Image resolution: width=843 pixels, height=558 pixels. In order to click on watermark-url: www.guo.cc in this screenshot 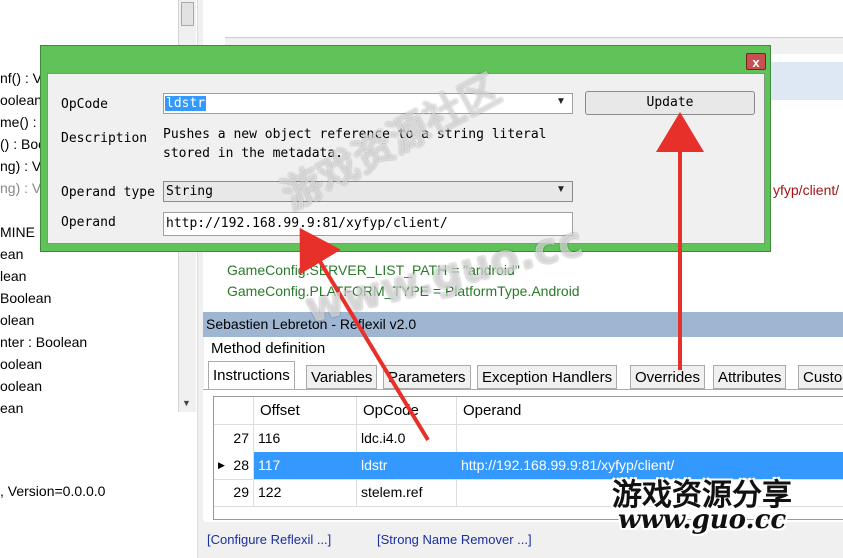, I will do `click(702, 520)`.